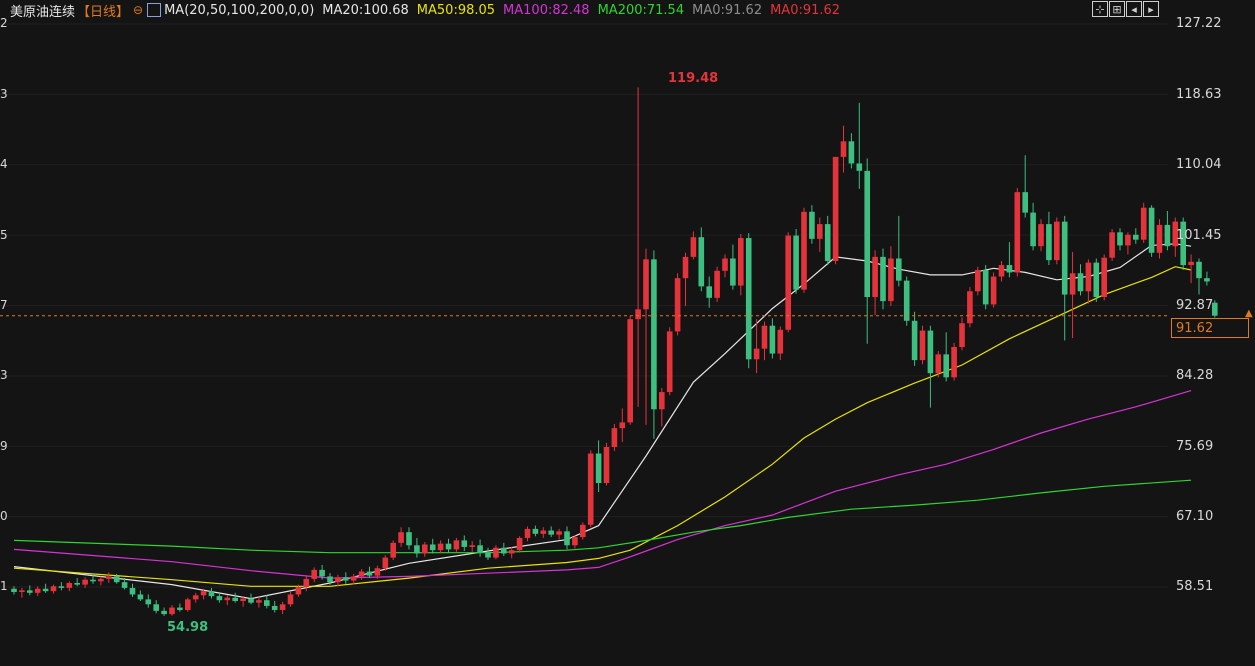 This screenshot has width=1255, height=666. Describe the element at coordinates (188, 627) in the screenshot. I see `low-annotation: 54.98` at that location.